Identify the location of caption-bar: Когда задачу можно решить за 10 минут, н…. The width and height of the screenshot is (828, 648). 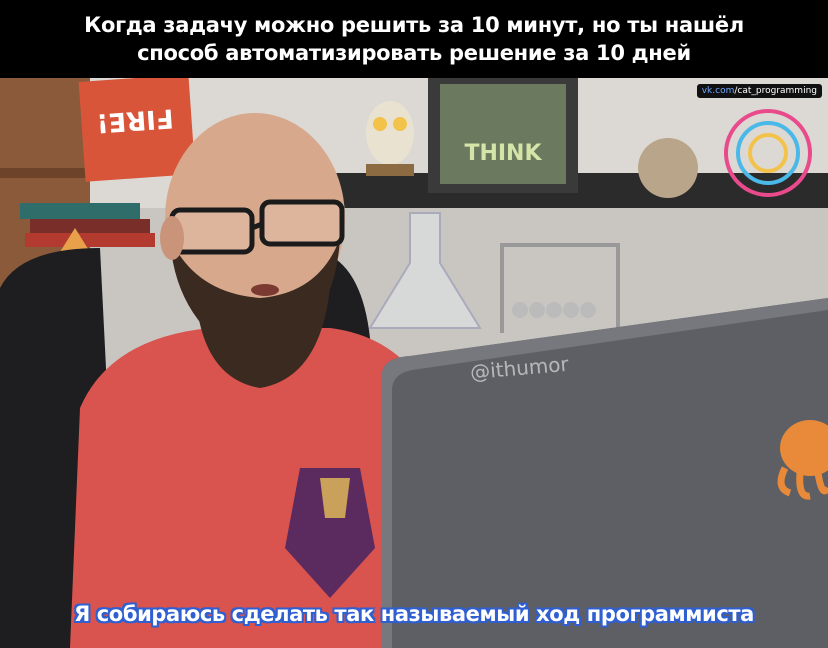
(414, 39).